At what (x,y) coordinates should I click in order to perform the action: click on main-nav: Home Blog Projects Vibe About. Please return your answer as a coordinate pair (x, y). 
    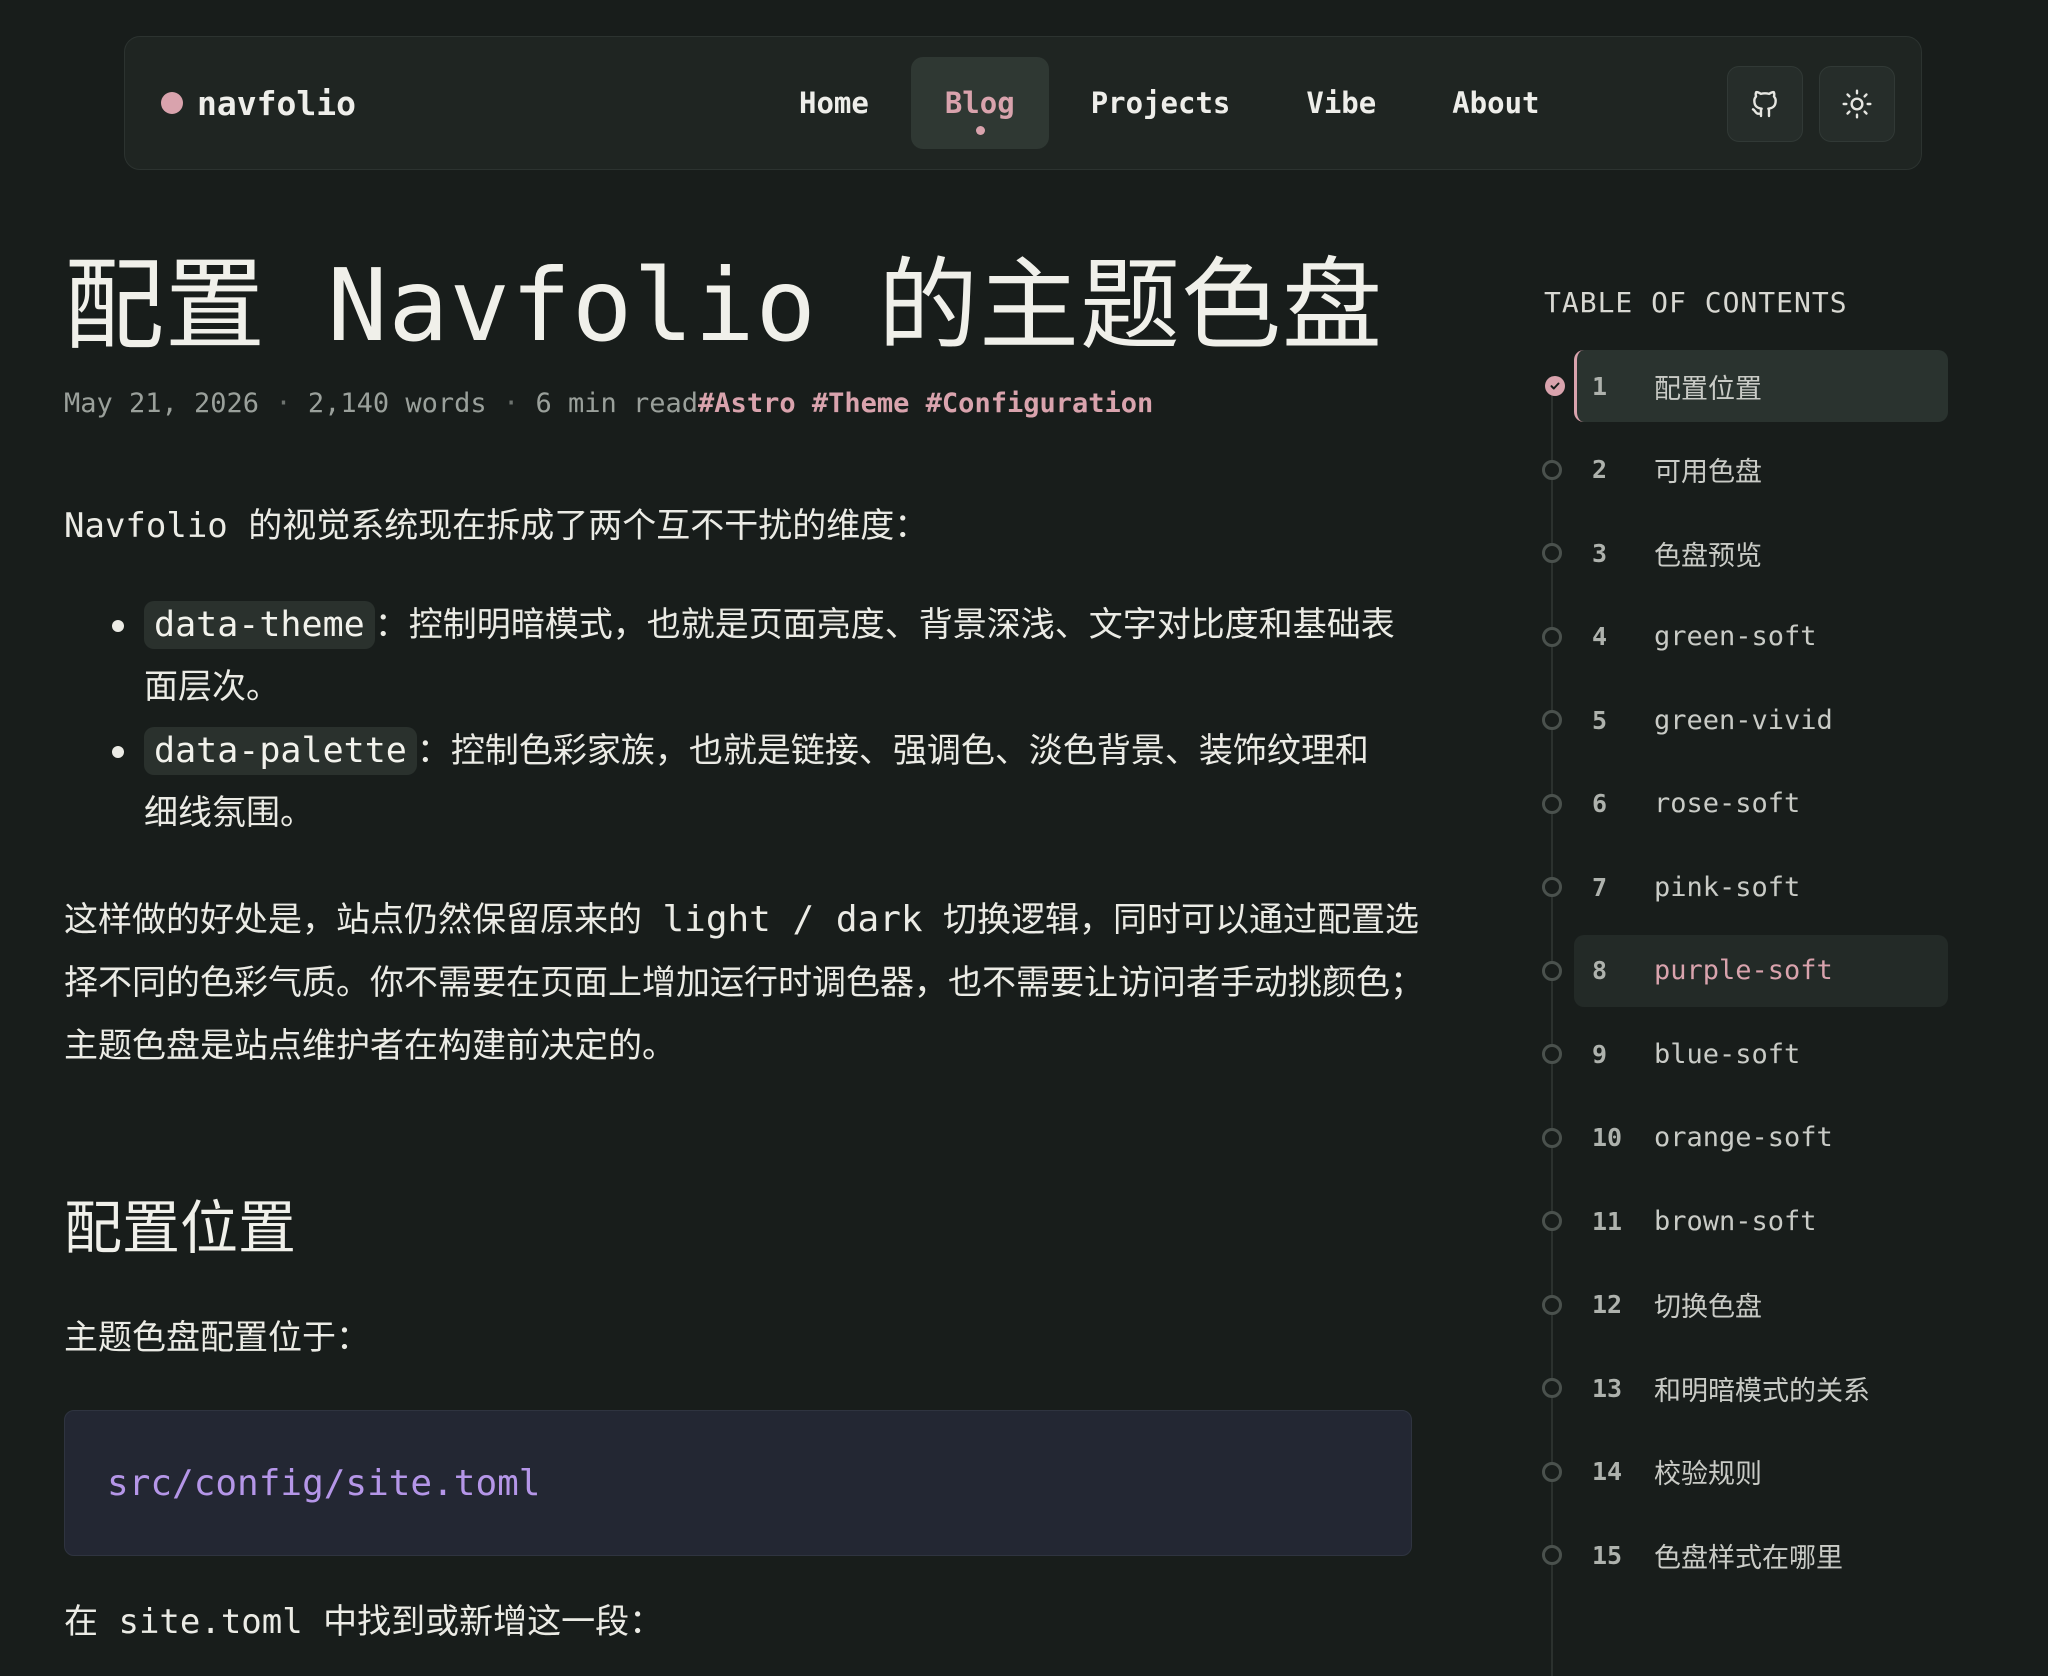
    Looking at the image, I should click on (1169, 103).